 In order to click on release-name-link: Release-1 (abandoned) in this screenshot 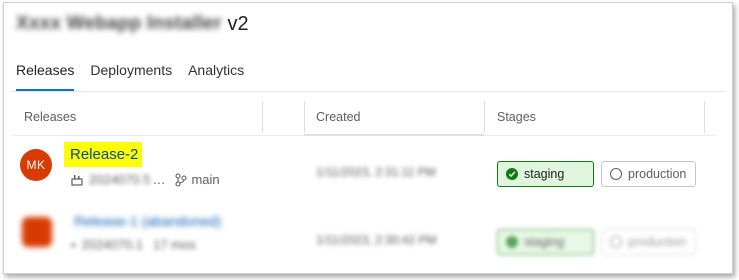, I will do `click(147, 221)`.